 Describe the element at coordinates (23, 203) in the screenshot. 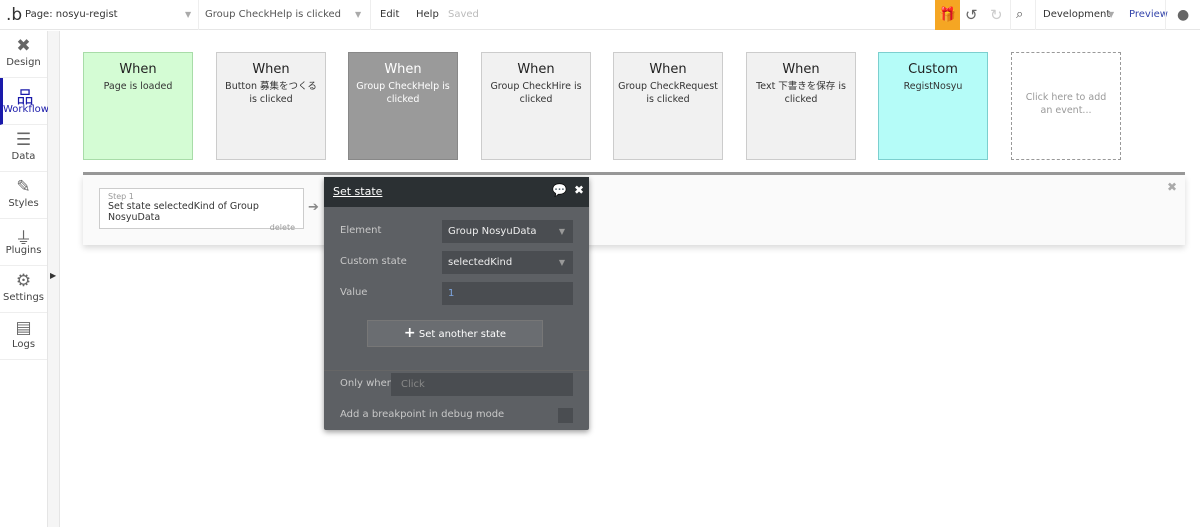

I see `sidebar-item-label: Styles` at that location.